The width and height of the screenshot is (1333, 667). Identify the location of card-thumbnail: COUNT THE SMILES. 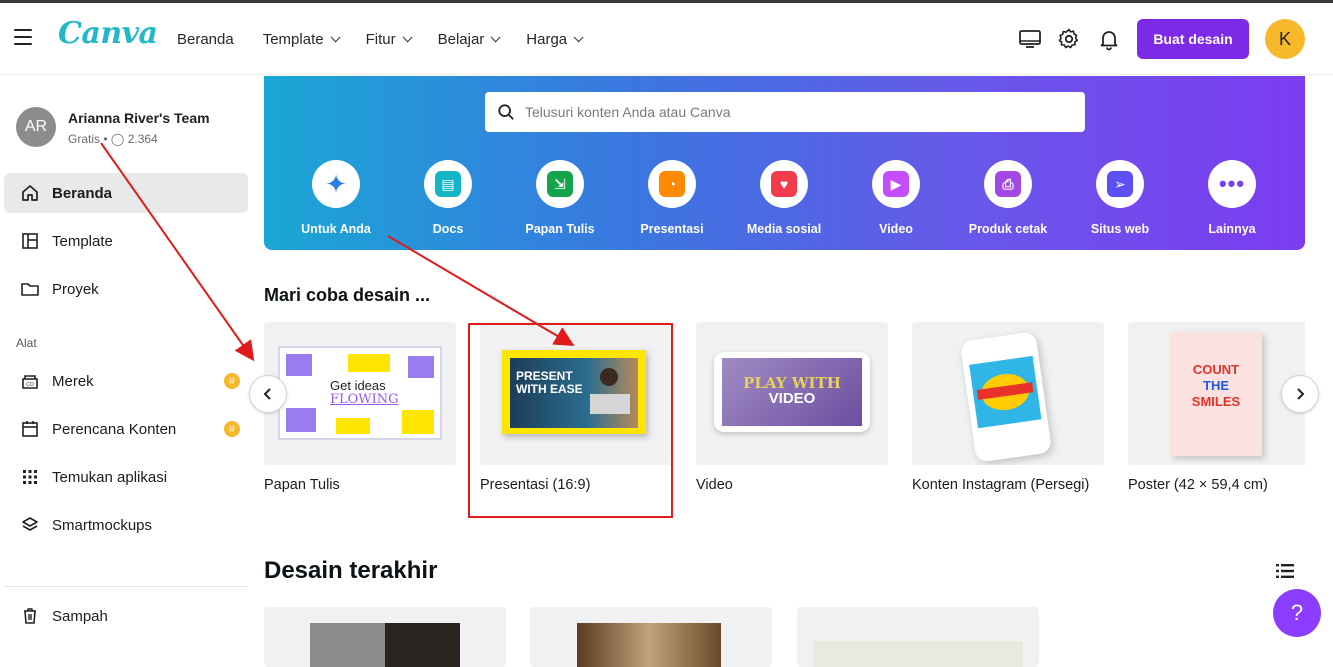
(1216, 393).